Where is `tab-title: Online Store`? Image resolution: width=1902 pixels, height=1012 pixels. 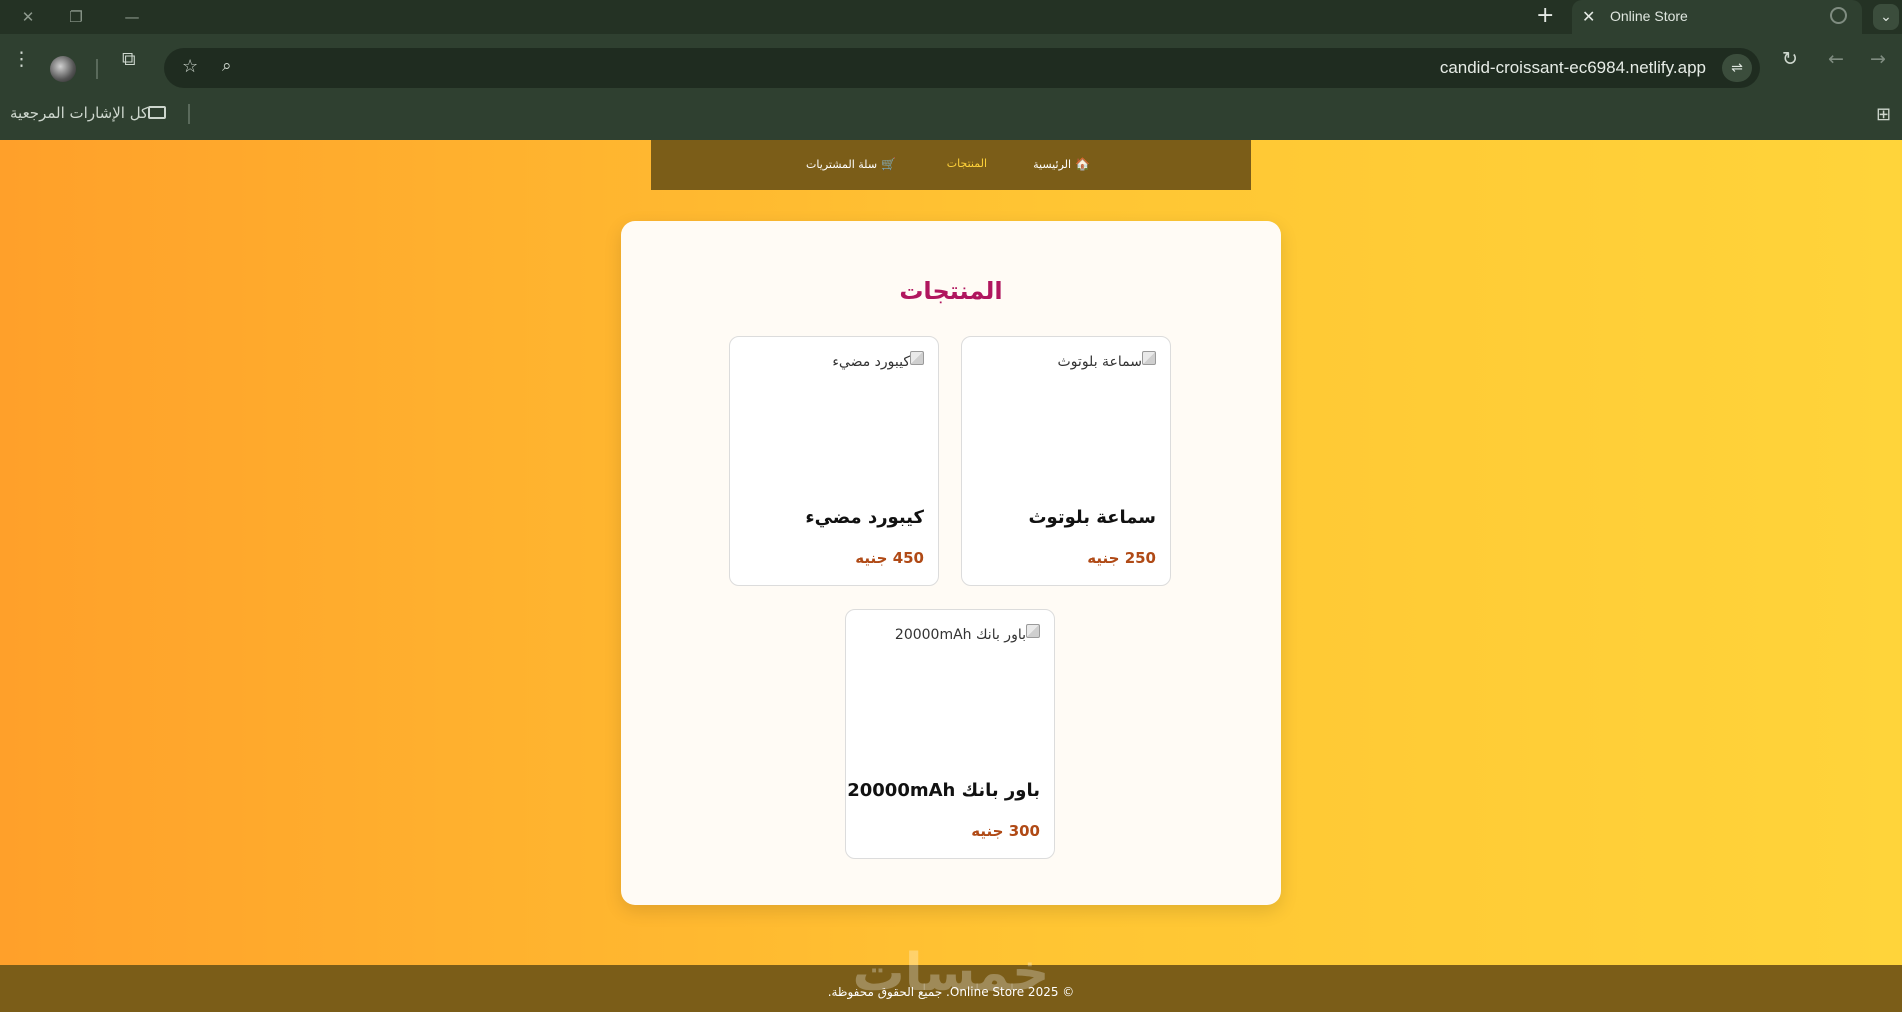
tab-title: Online Store is located at coordinates (1649, 16).